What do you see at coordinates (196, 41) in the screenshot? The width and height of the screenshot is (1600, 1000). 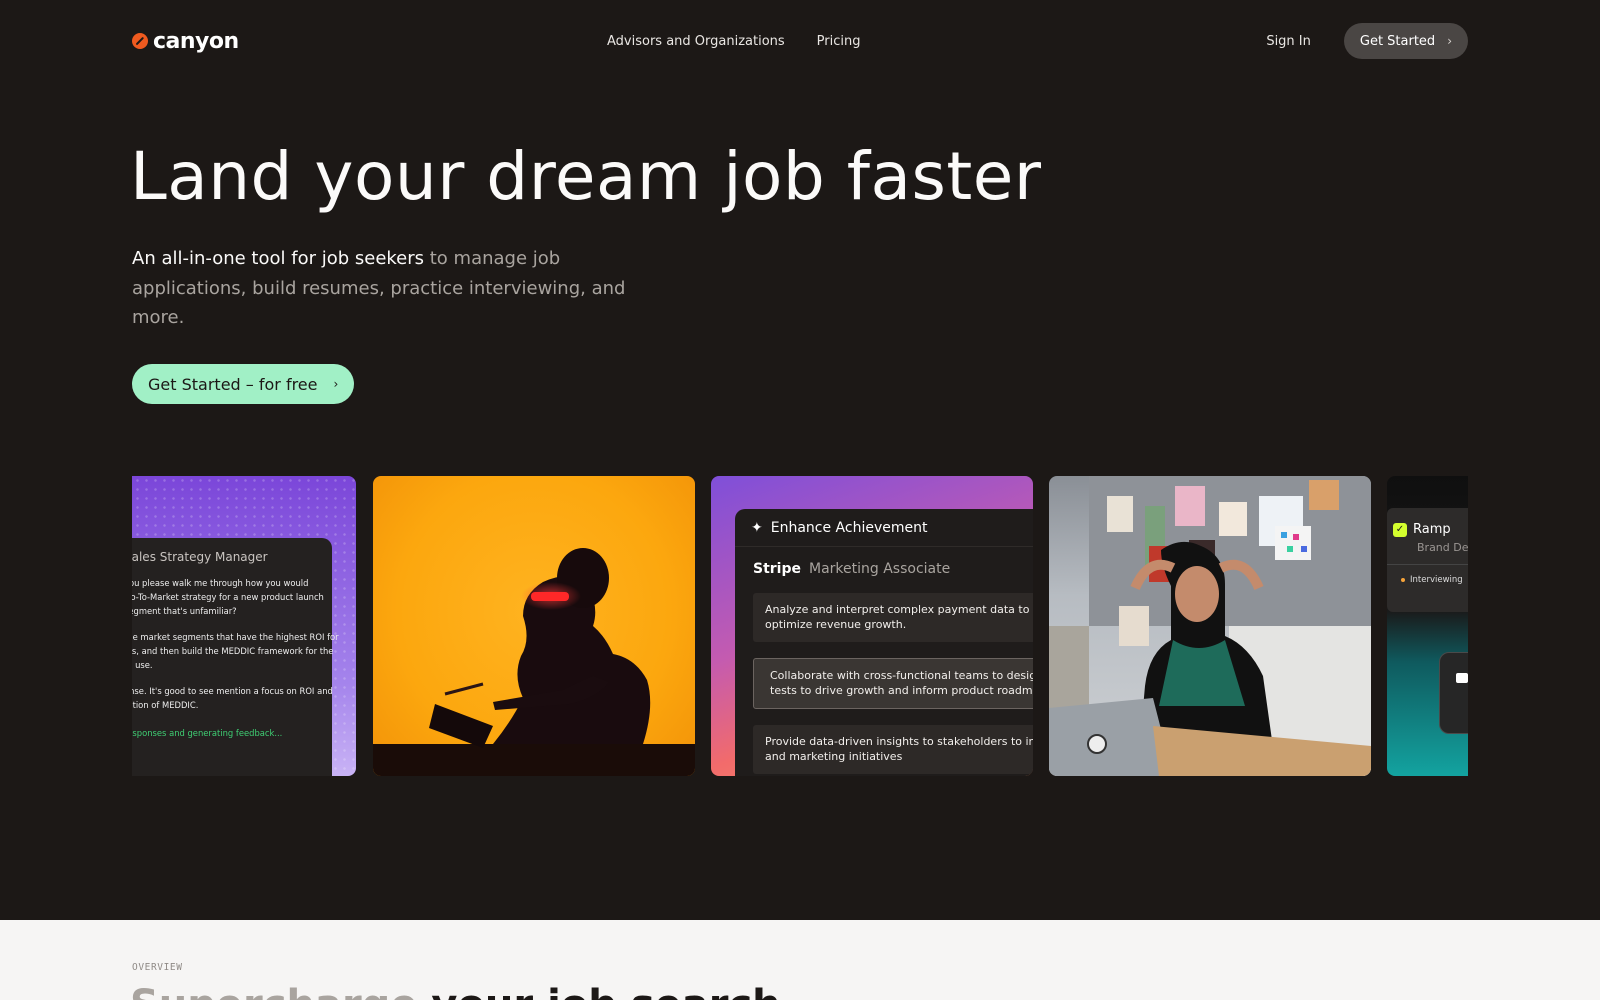 I see `logo-text: canyon` at bounding box center [196, 41].